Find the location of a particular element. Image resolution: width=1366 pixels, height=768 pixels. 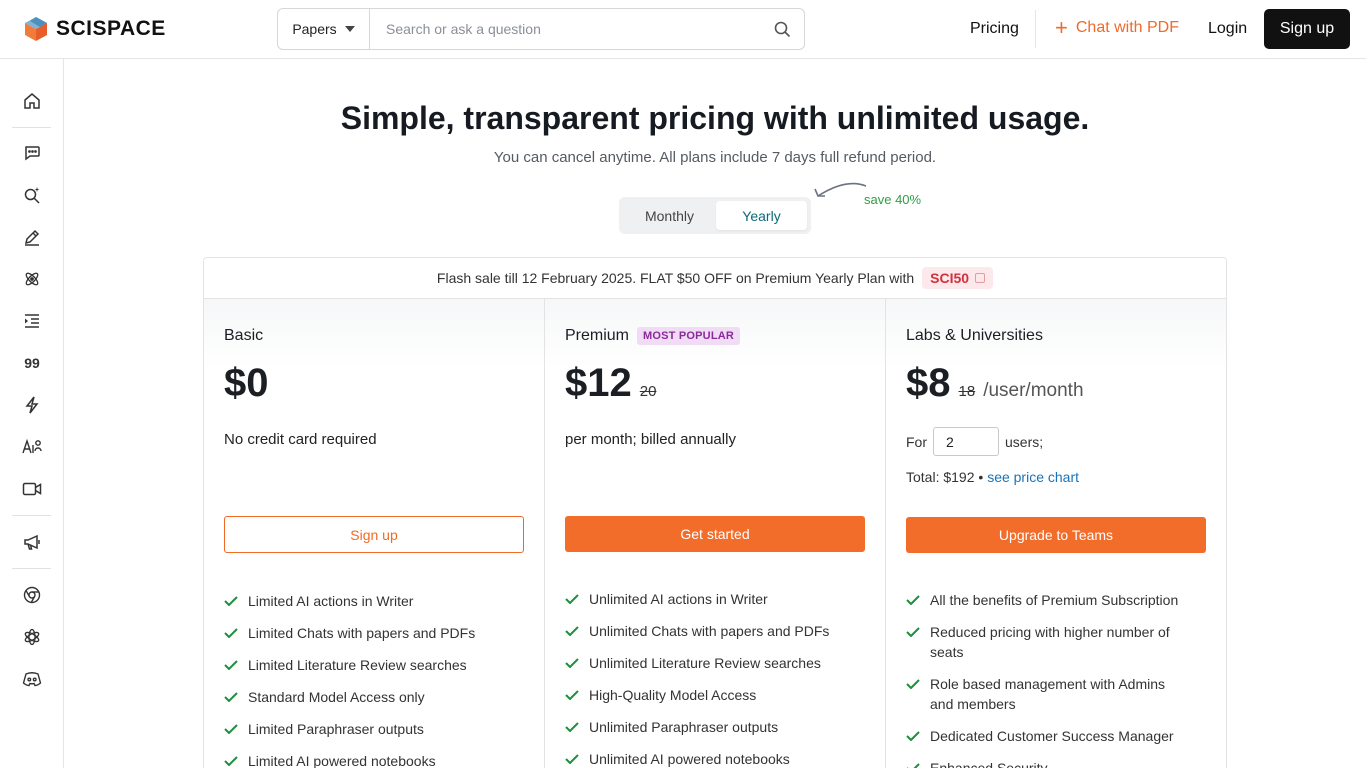

plan-name: Basic is located at coordinates (243, 336).